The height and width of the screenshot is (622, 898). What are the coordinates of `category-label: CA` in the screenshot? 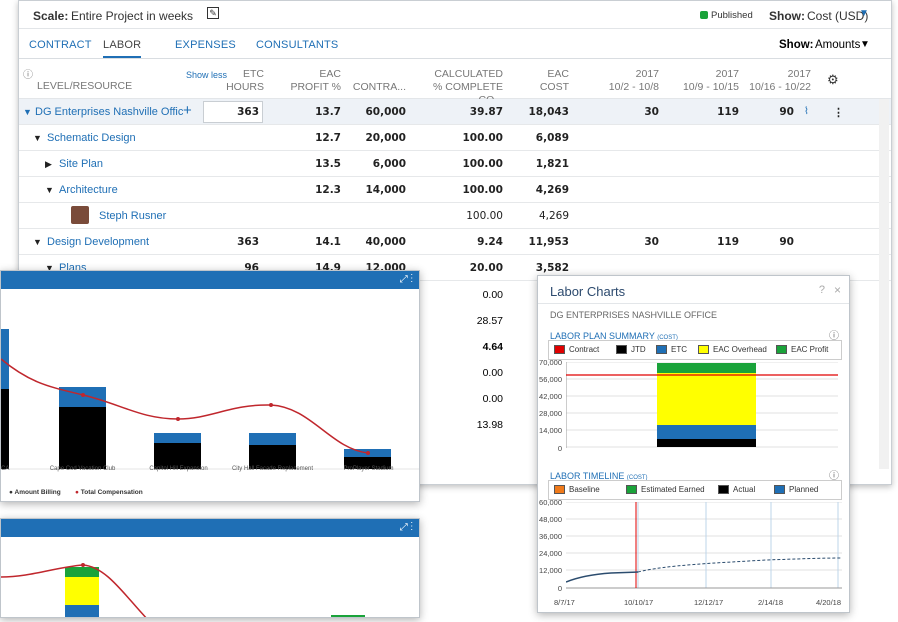 It's located at (5, 469).